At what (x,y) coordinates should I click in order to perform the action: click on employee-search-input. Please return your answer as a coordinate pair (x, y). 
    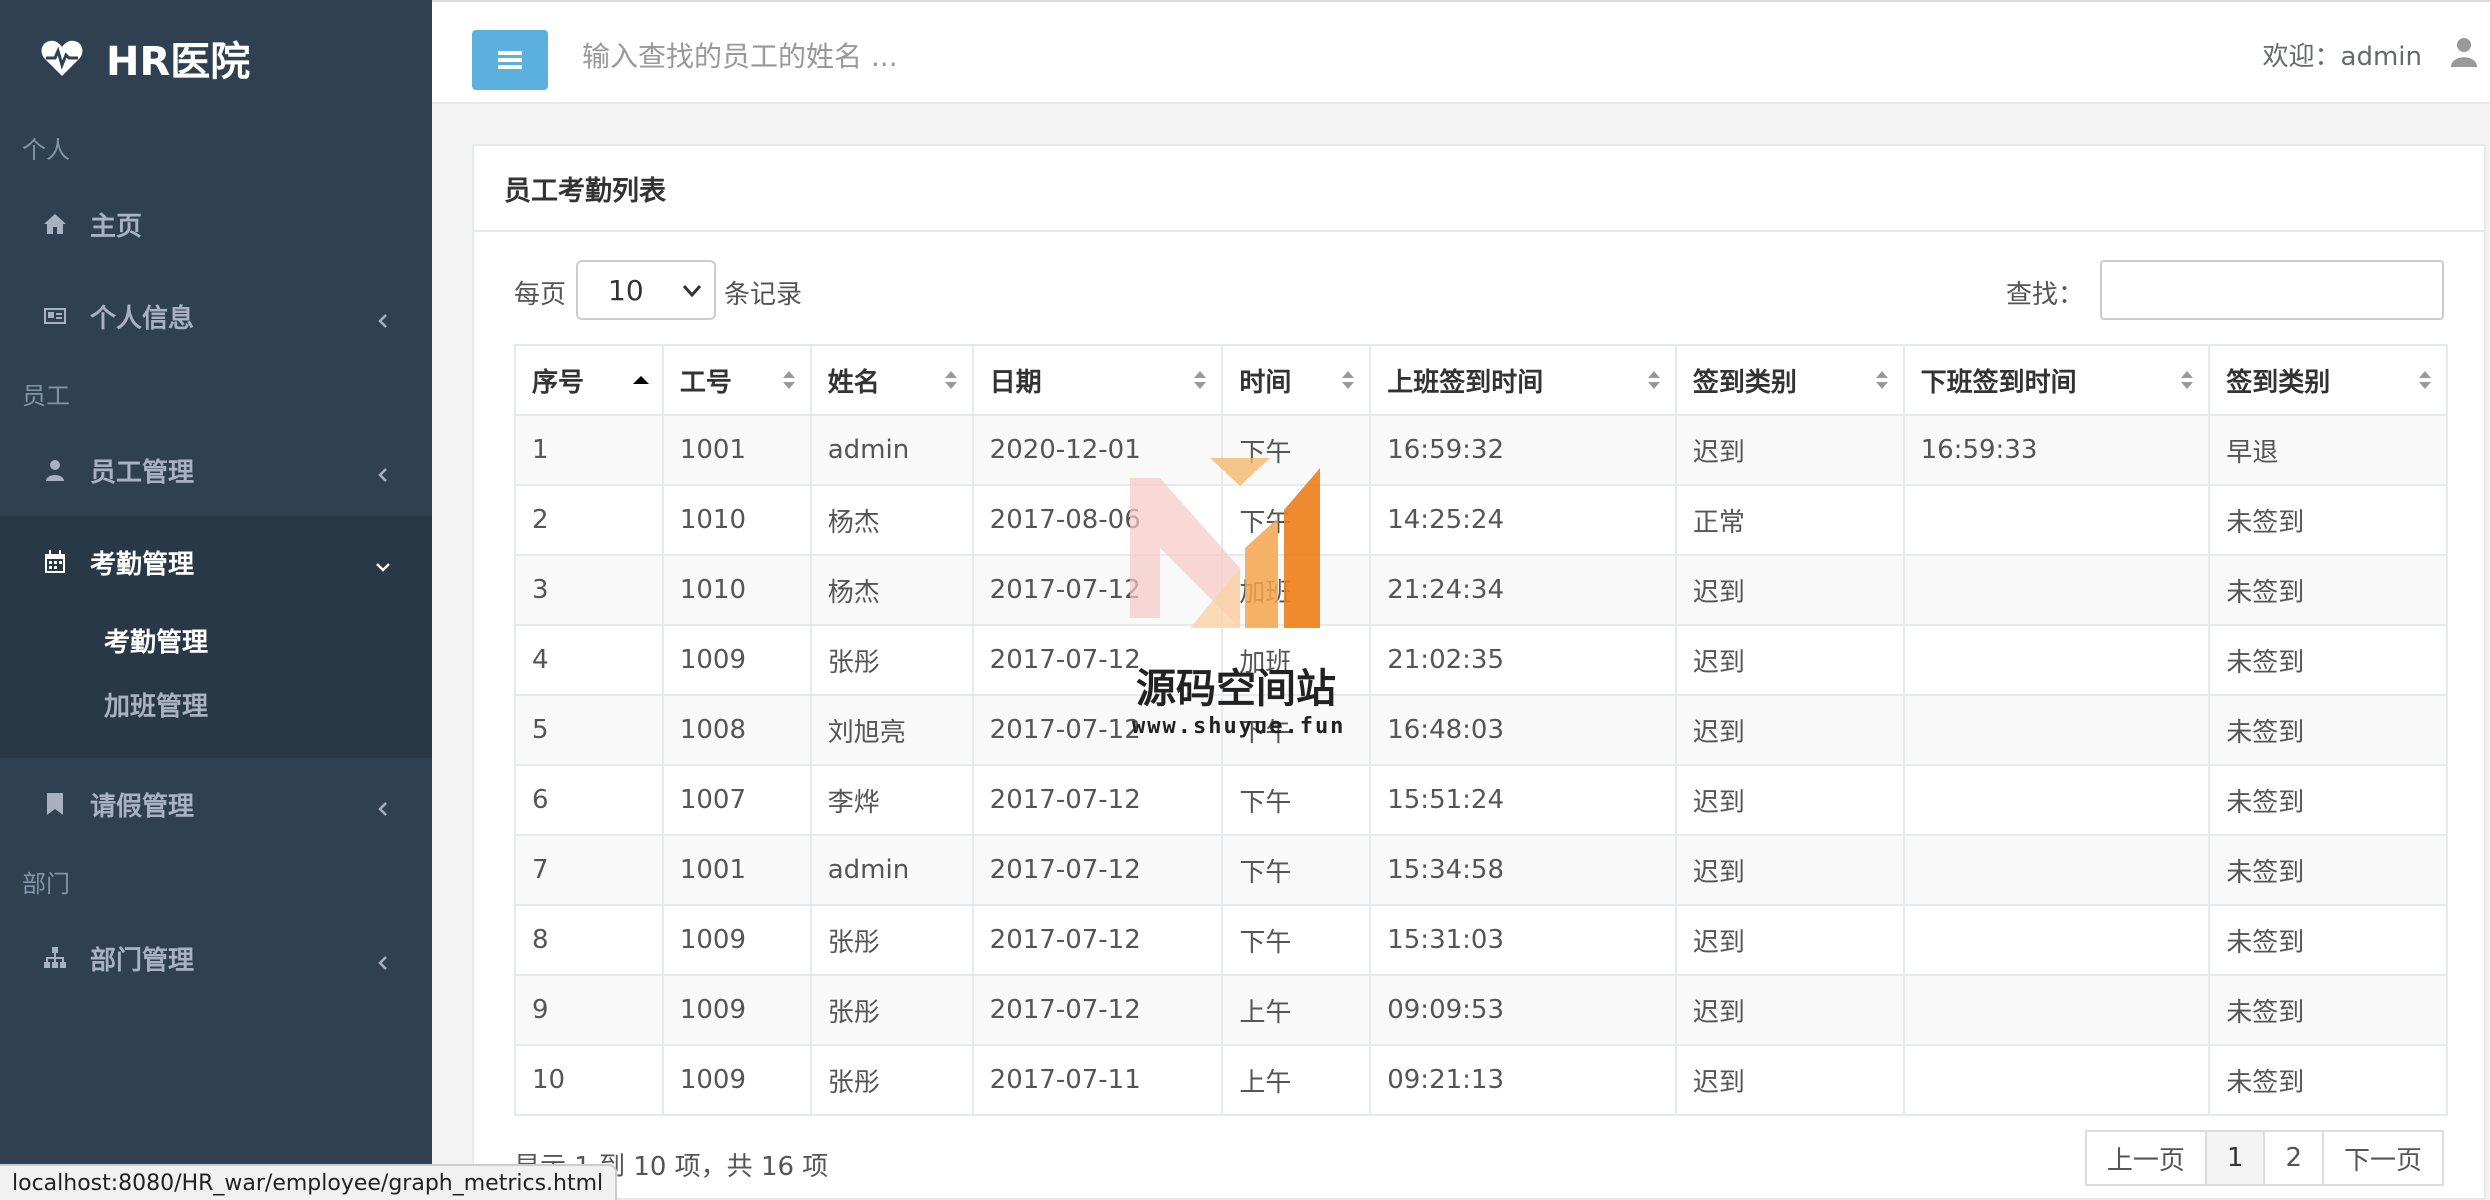
    Looking at the image, I should click on (932, 56).